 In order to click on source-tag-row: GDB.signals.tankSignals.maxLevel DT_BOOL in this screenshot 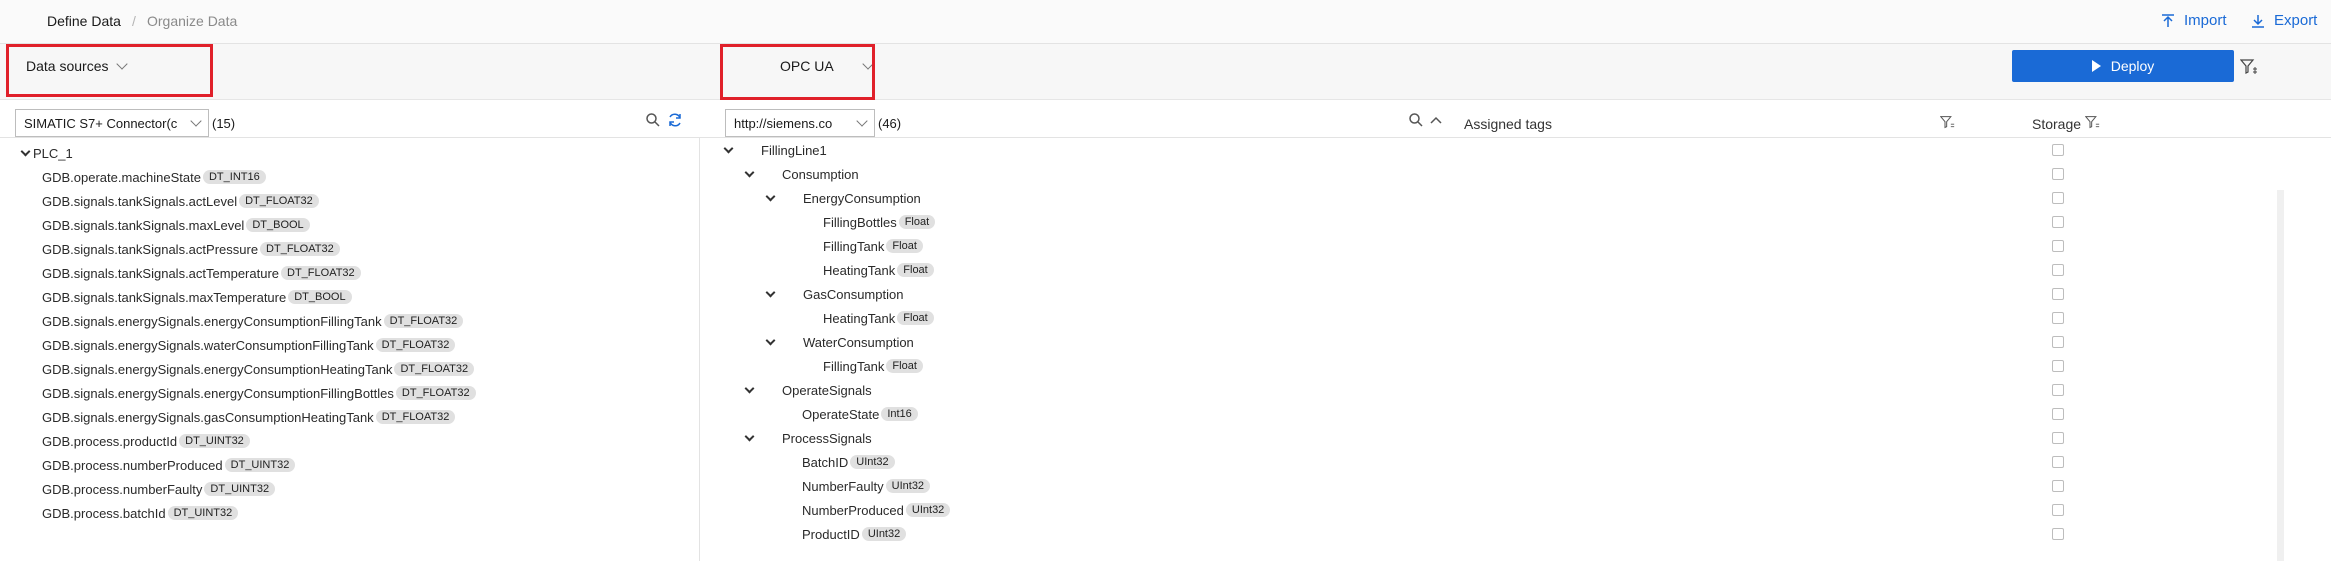, I will do `click(176, 225)`.